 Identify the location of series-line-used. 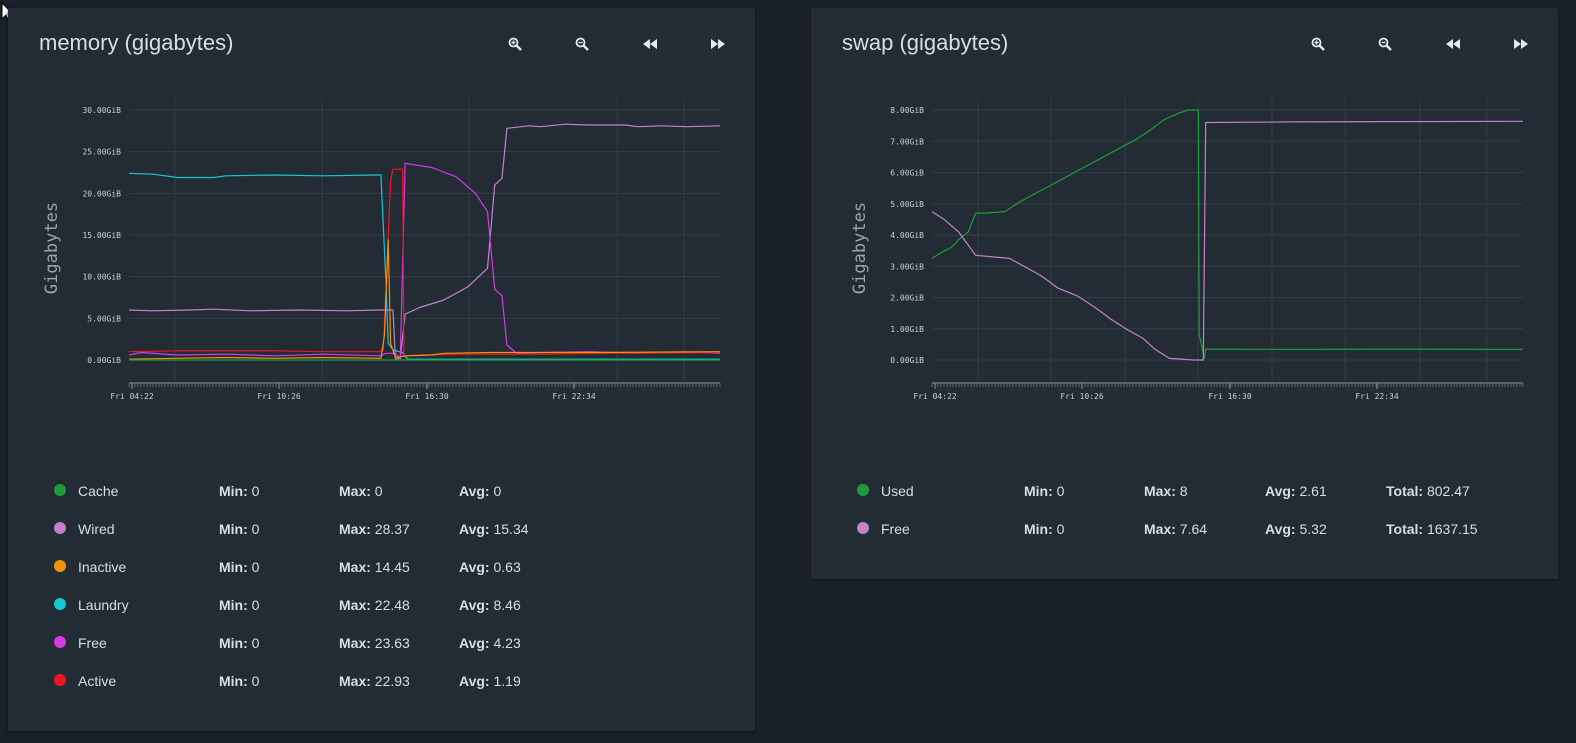
(1227, 234).